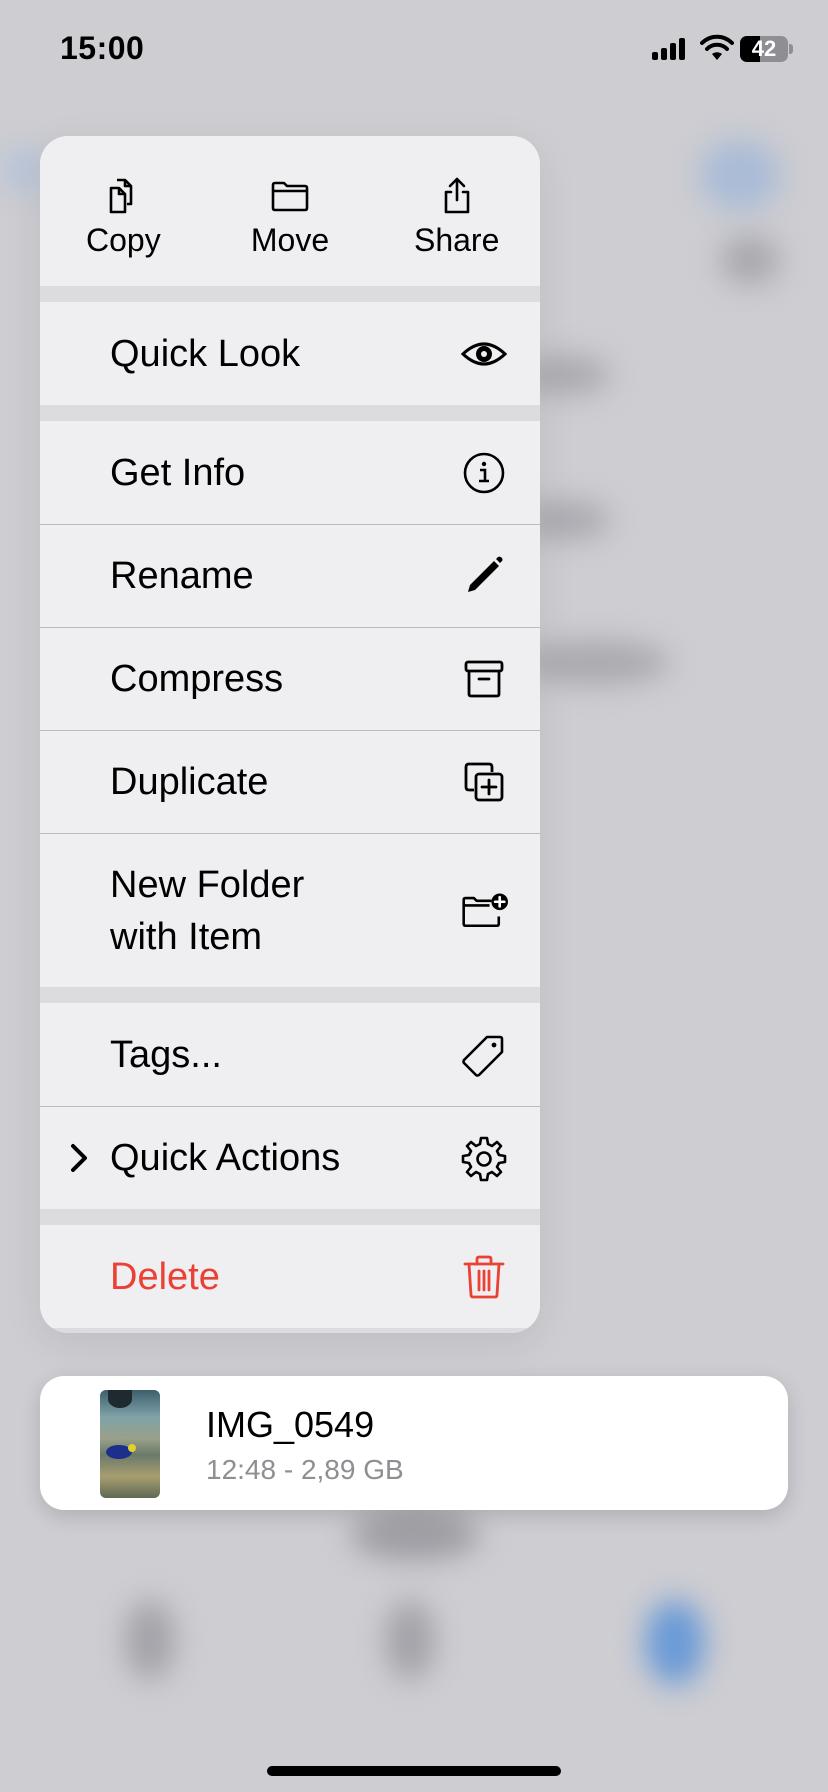  Describe the element at coordinates (121, 195) in the screenshot. I see `copy-icon` at that location.